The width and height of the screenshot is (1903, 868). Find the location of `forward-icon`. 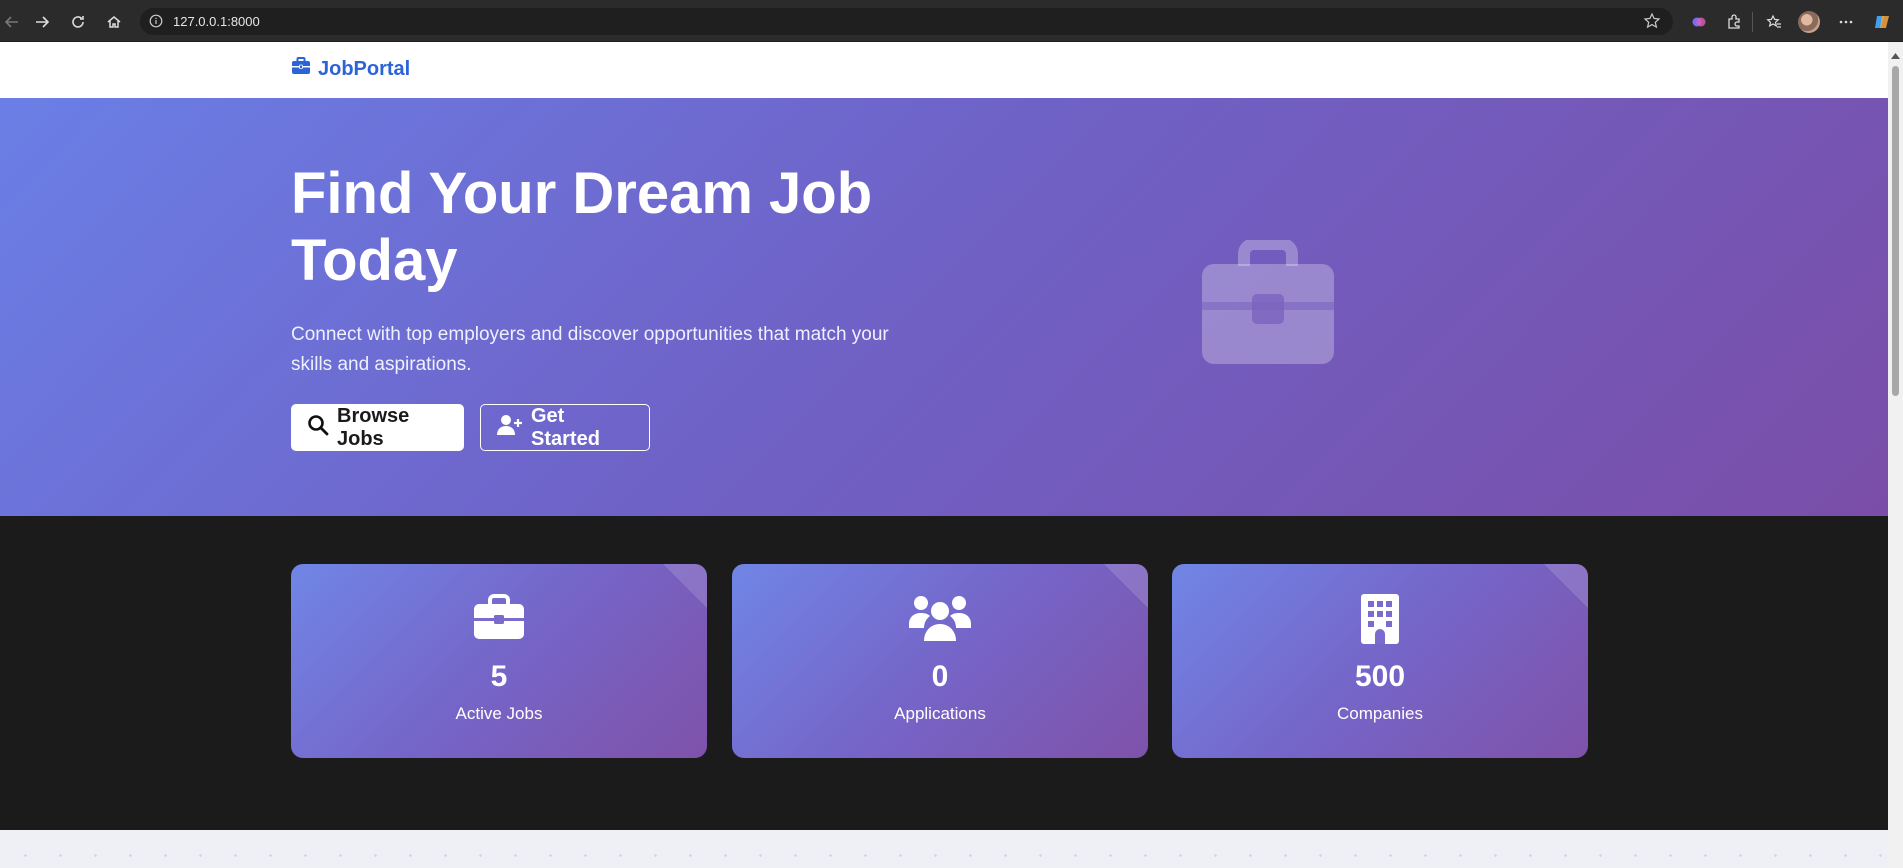

forward-icon is located at coordinates (42, 22).